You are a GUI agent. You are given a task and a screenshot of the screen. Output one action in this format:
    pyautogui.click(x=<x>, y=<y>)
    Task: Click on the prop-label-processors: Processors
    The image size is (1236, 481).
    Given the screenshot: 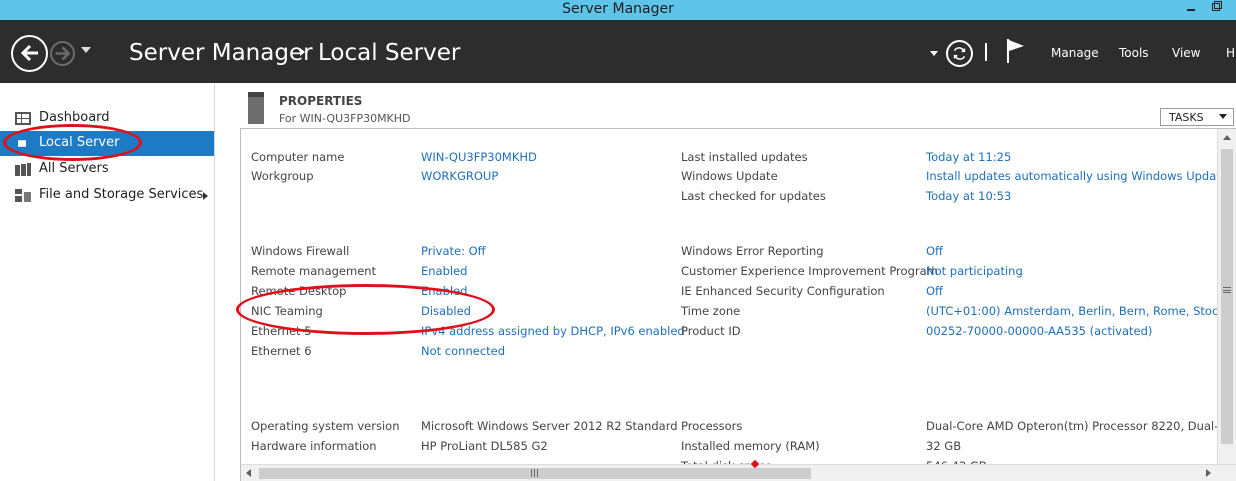 What is the action you would take?
    pyautogui.click(x=712, y=426)
    